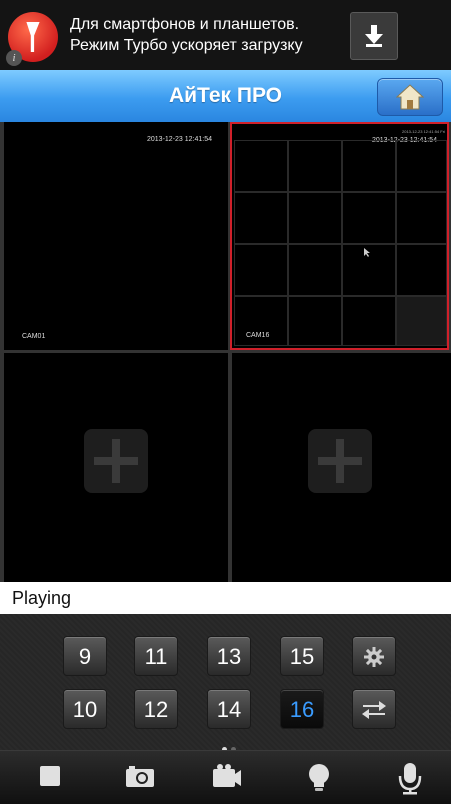 This screenshot has width=451, height=804. Describe the element at coordinates (42, 598) in the screenshot. I see `playback-status: Playing` at that location.